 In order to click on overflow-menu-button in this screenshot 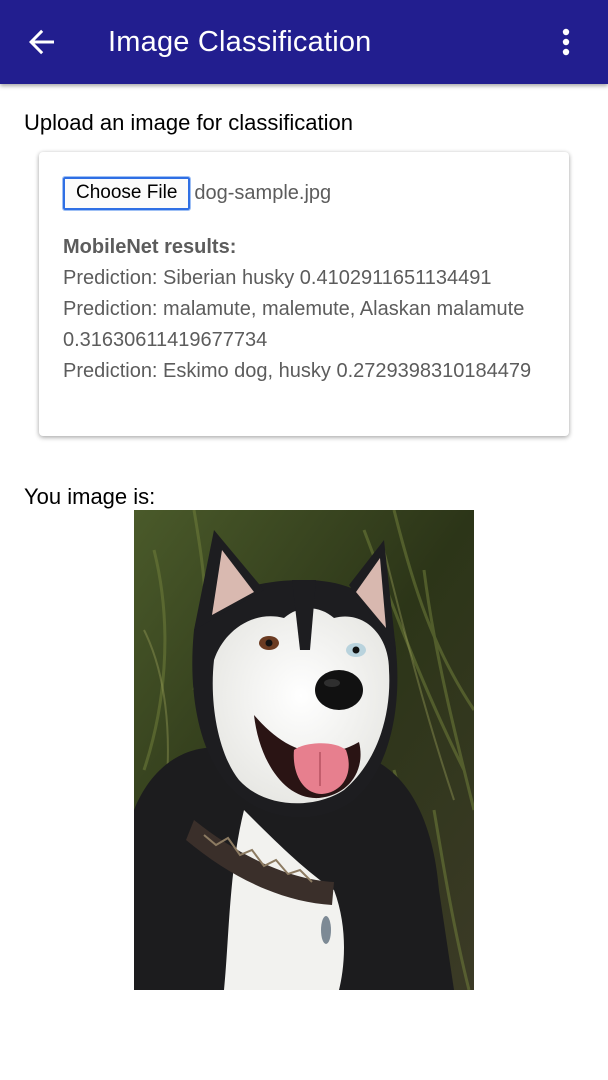, I will do `click(566, 42)`.